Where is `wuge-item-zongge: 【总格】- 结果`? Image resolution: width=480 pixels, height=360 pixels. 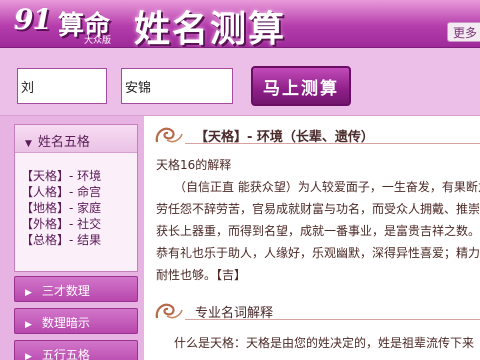
wuge-item-zongge: 【总格】- 结果 is located at coordinates (79, 240).